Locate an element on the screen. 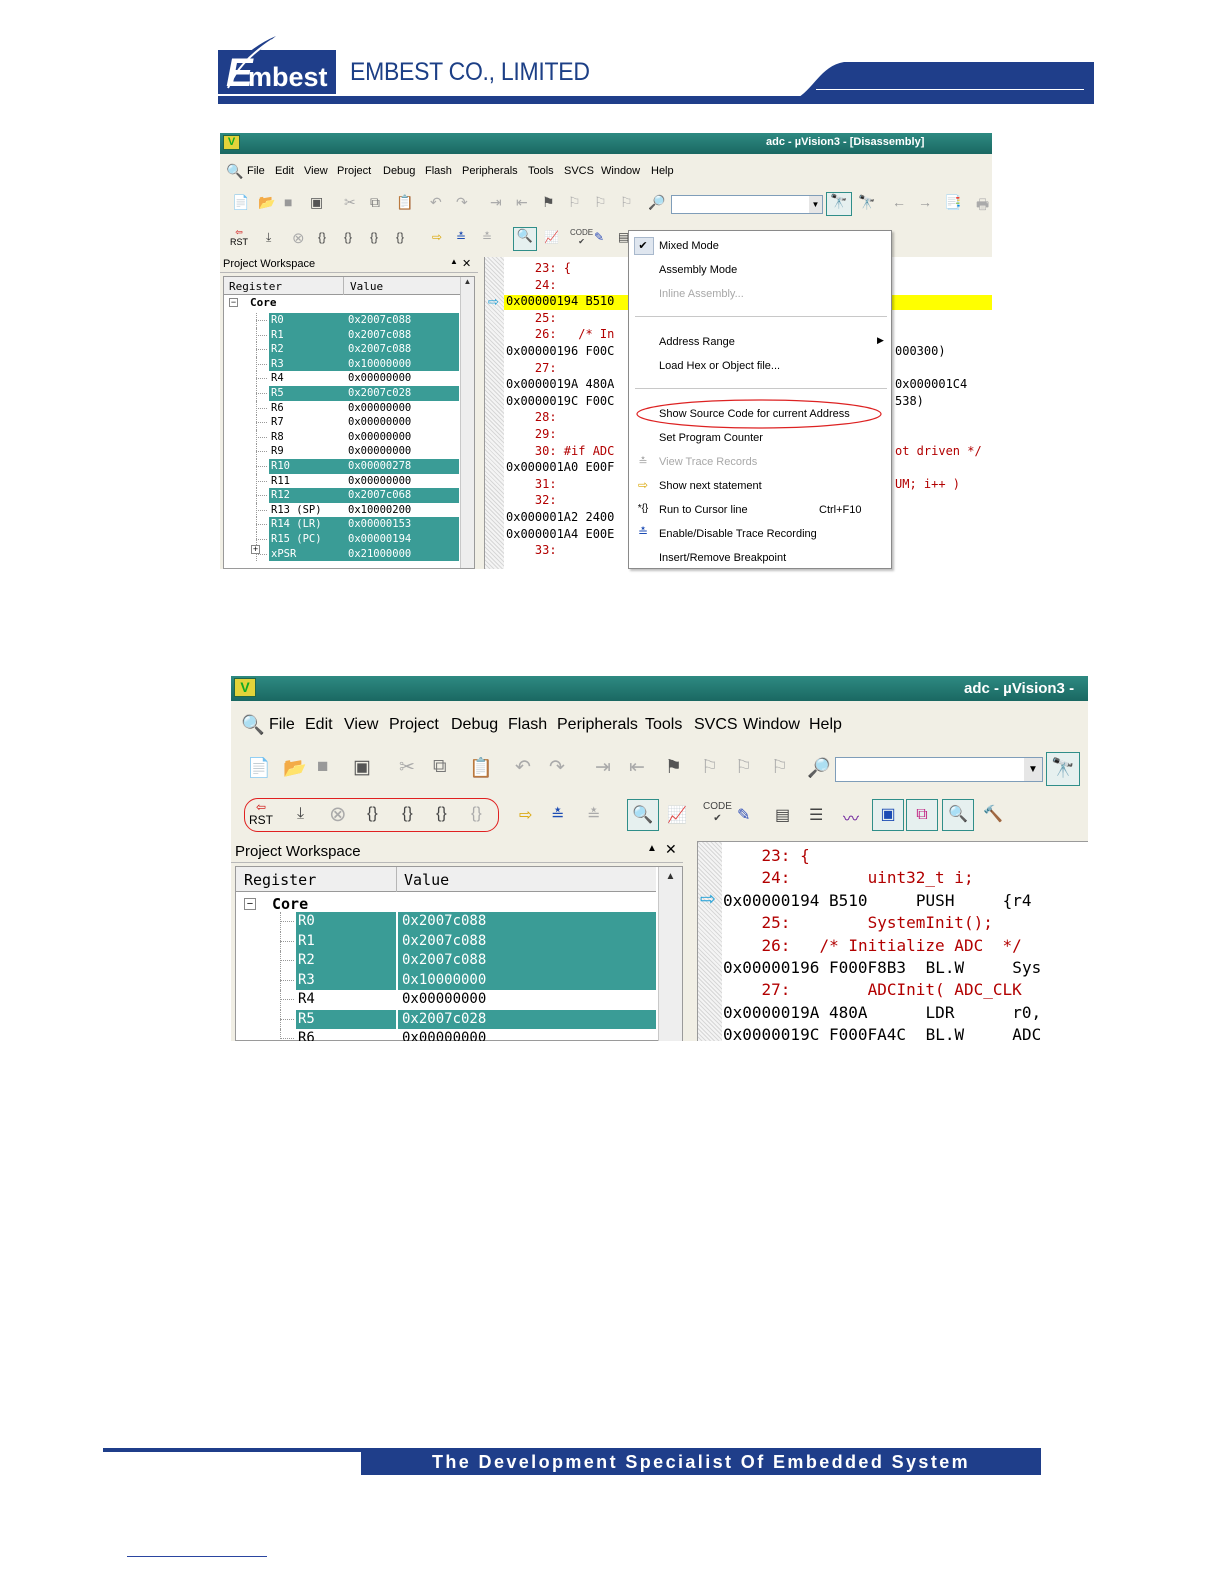 Image resolution: width=1225 pixels, height=1585 pixels. code-line: 0x00000194 B510 is located at coordinates (795, 900).